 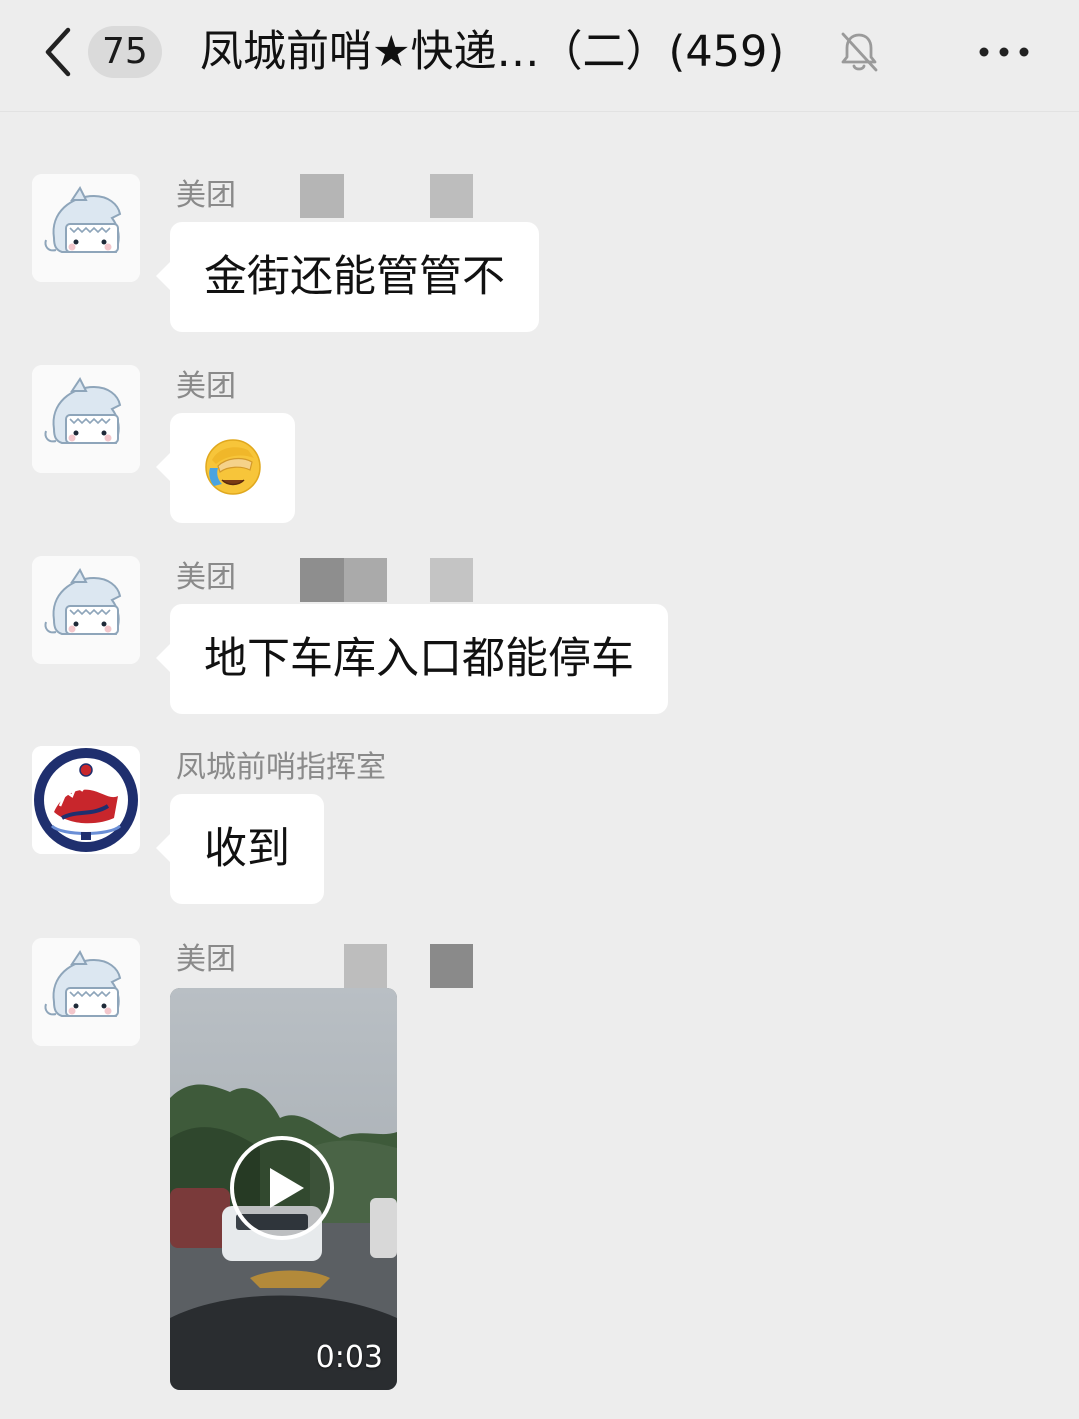 I want to click on message-bubble: 地下车库入口都能停车, so click(x=412, y=659).